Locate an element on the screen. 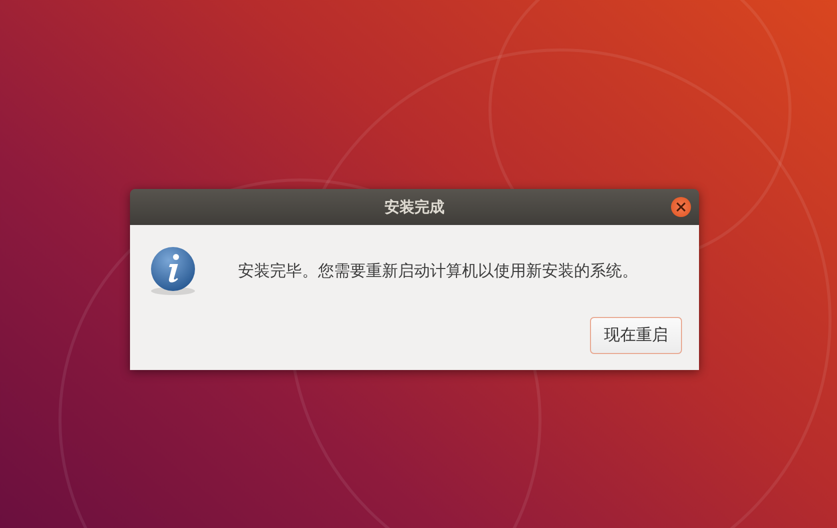 Image resolution: width=837 pixels, height=528 pixels. close-button is located at coordinates (681, 207).